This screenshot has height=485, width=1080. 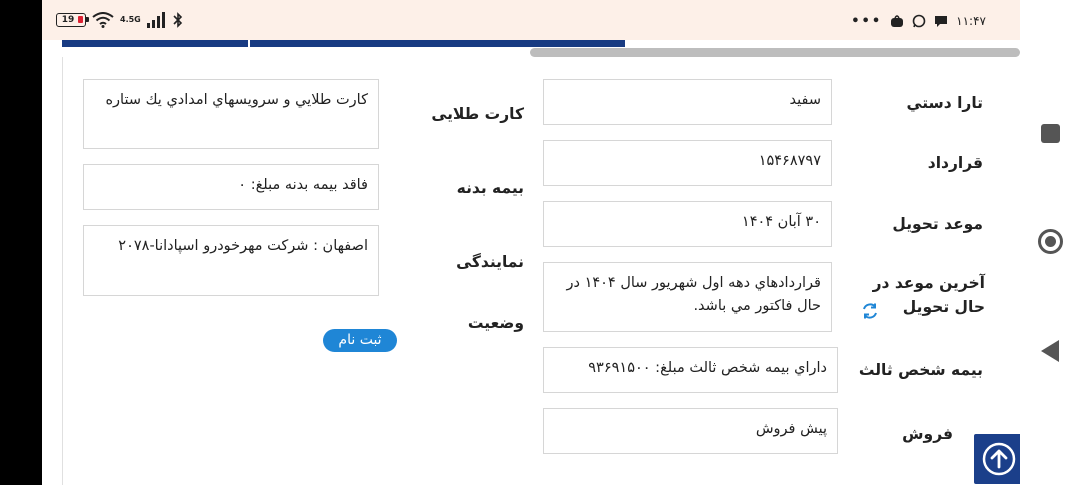 What do you see at coordinates (687, 224) in the screenshot?
I see `delivery-date-field: ٣٠ آبان ١۴٠۴` at bounding box center [687, 224].